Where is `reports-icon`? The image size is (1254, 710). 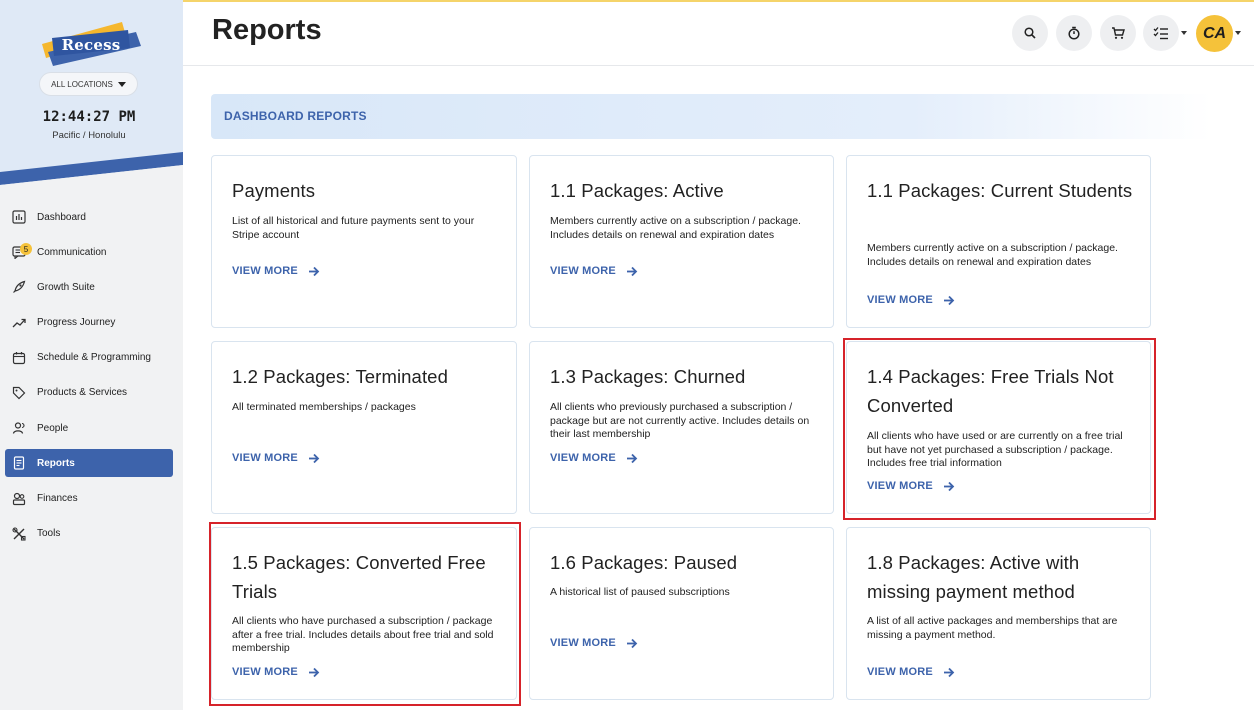
reports-icon is located at coordinates (19, 463).